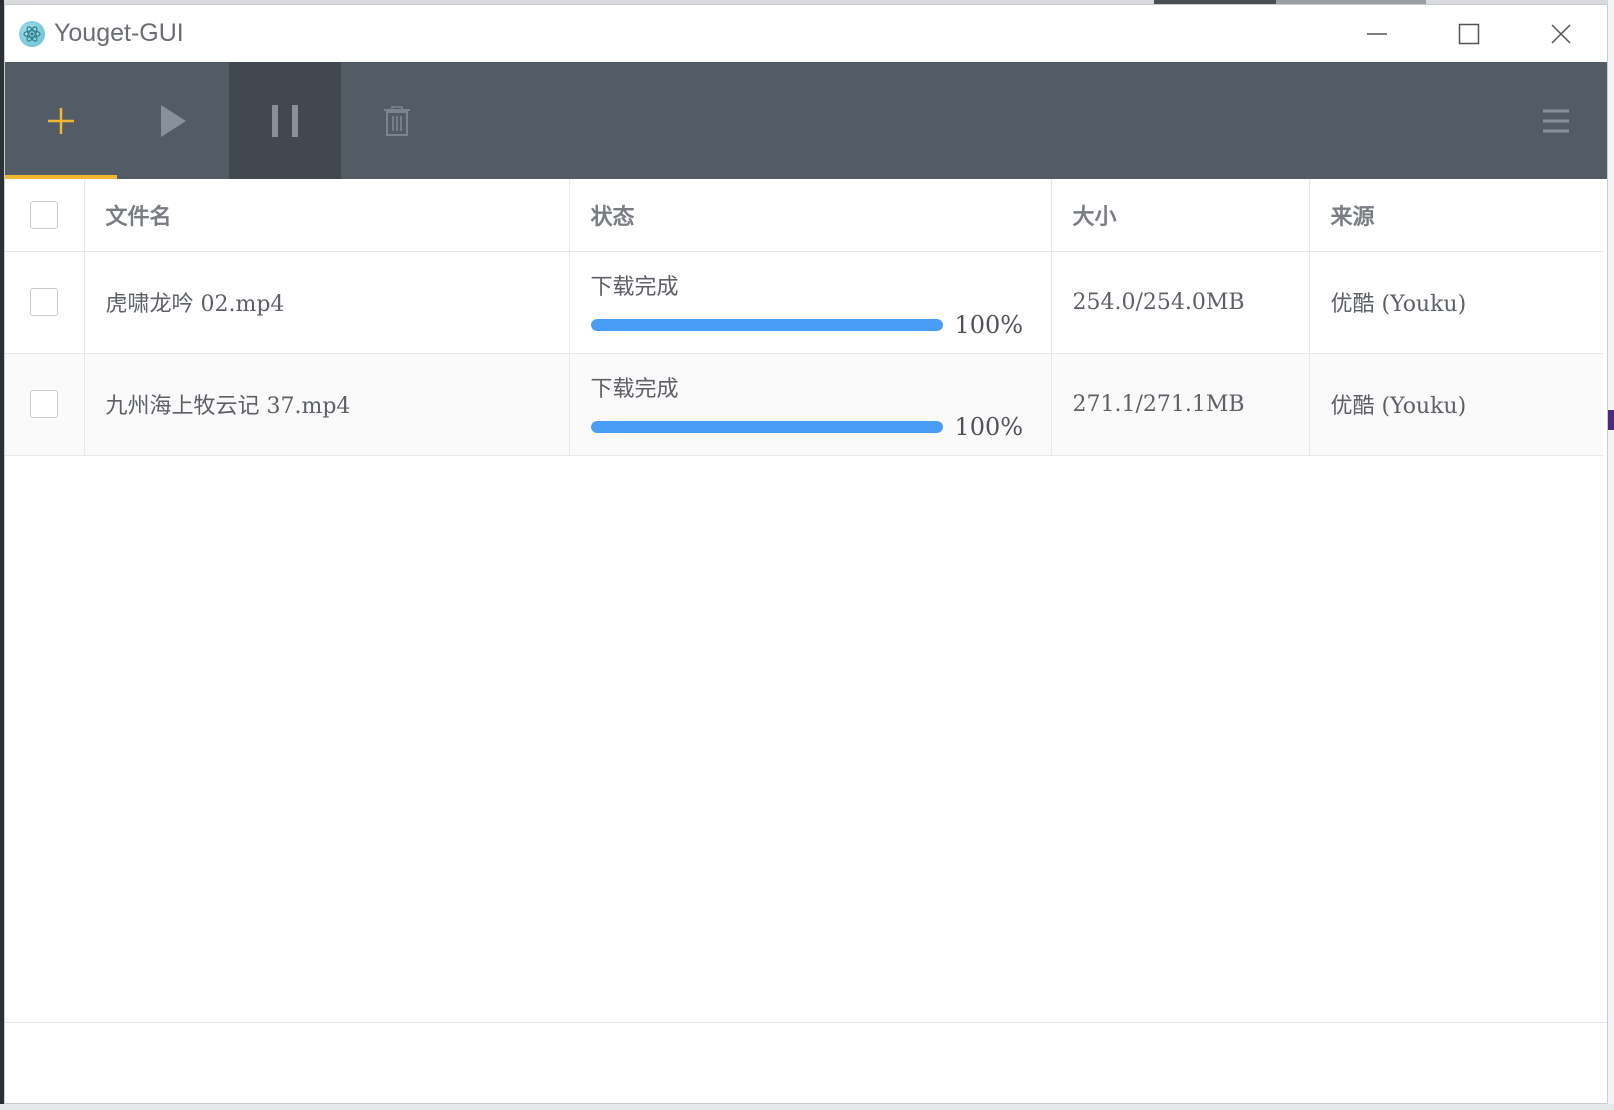 Image resolution: width=1614 pixels, height=1110 pixels. I want to click on start-button, so click(173, 120).